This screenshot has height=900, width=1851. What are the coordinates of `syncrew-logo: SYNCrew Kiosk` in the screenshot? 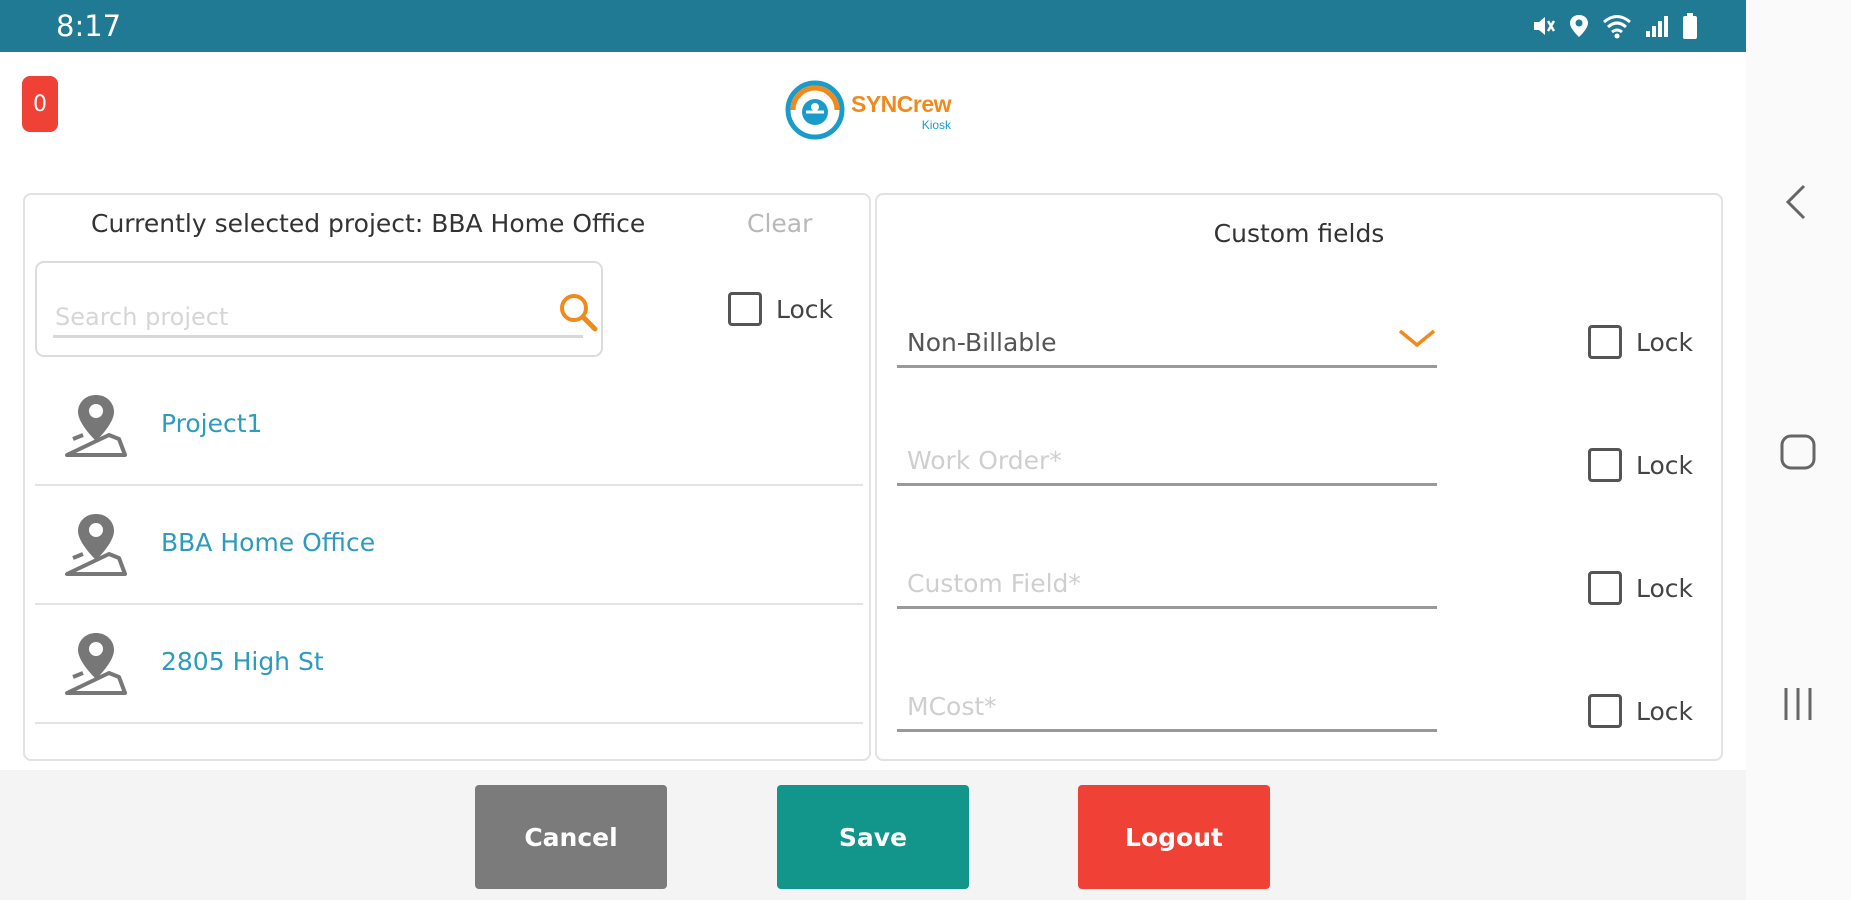 It's located at (868, 112).